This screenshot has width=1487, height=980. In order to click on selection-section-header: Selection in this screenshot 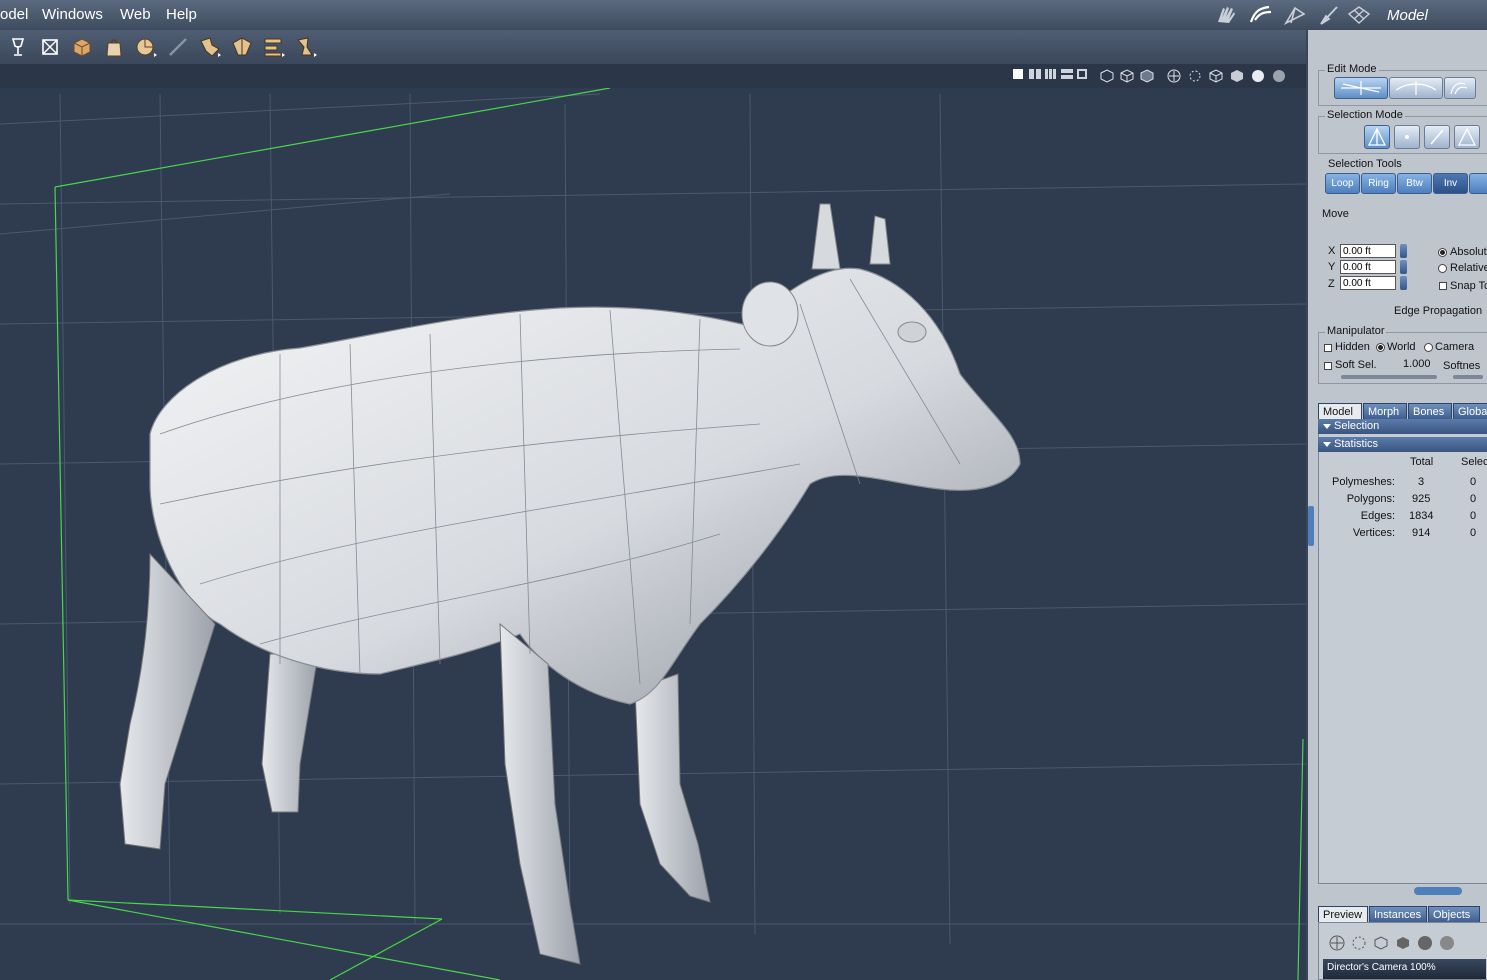, I will do `click(1402, 426)`.